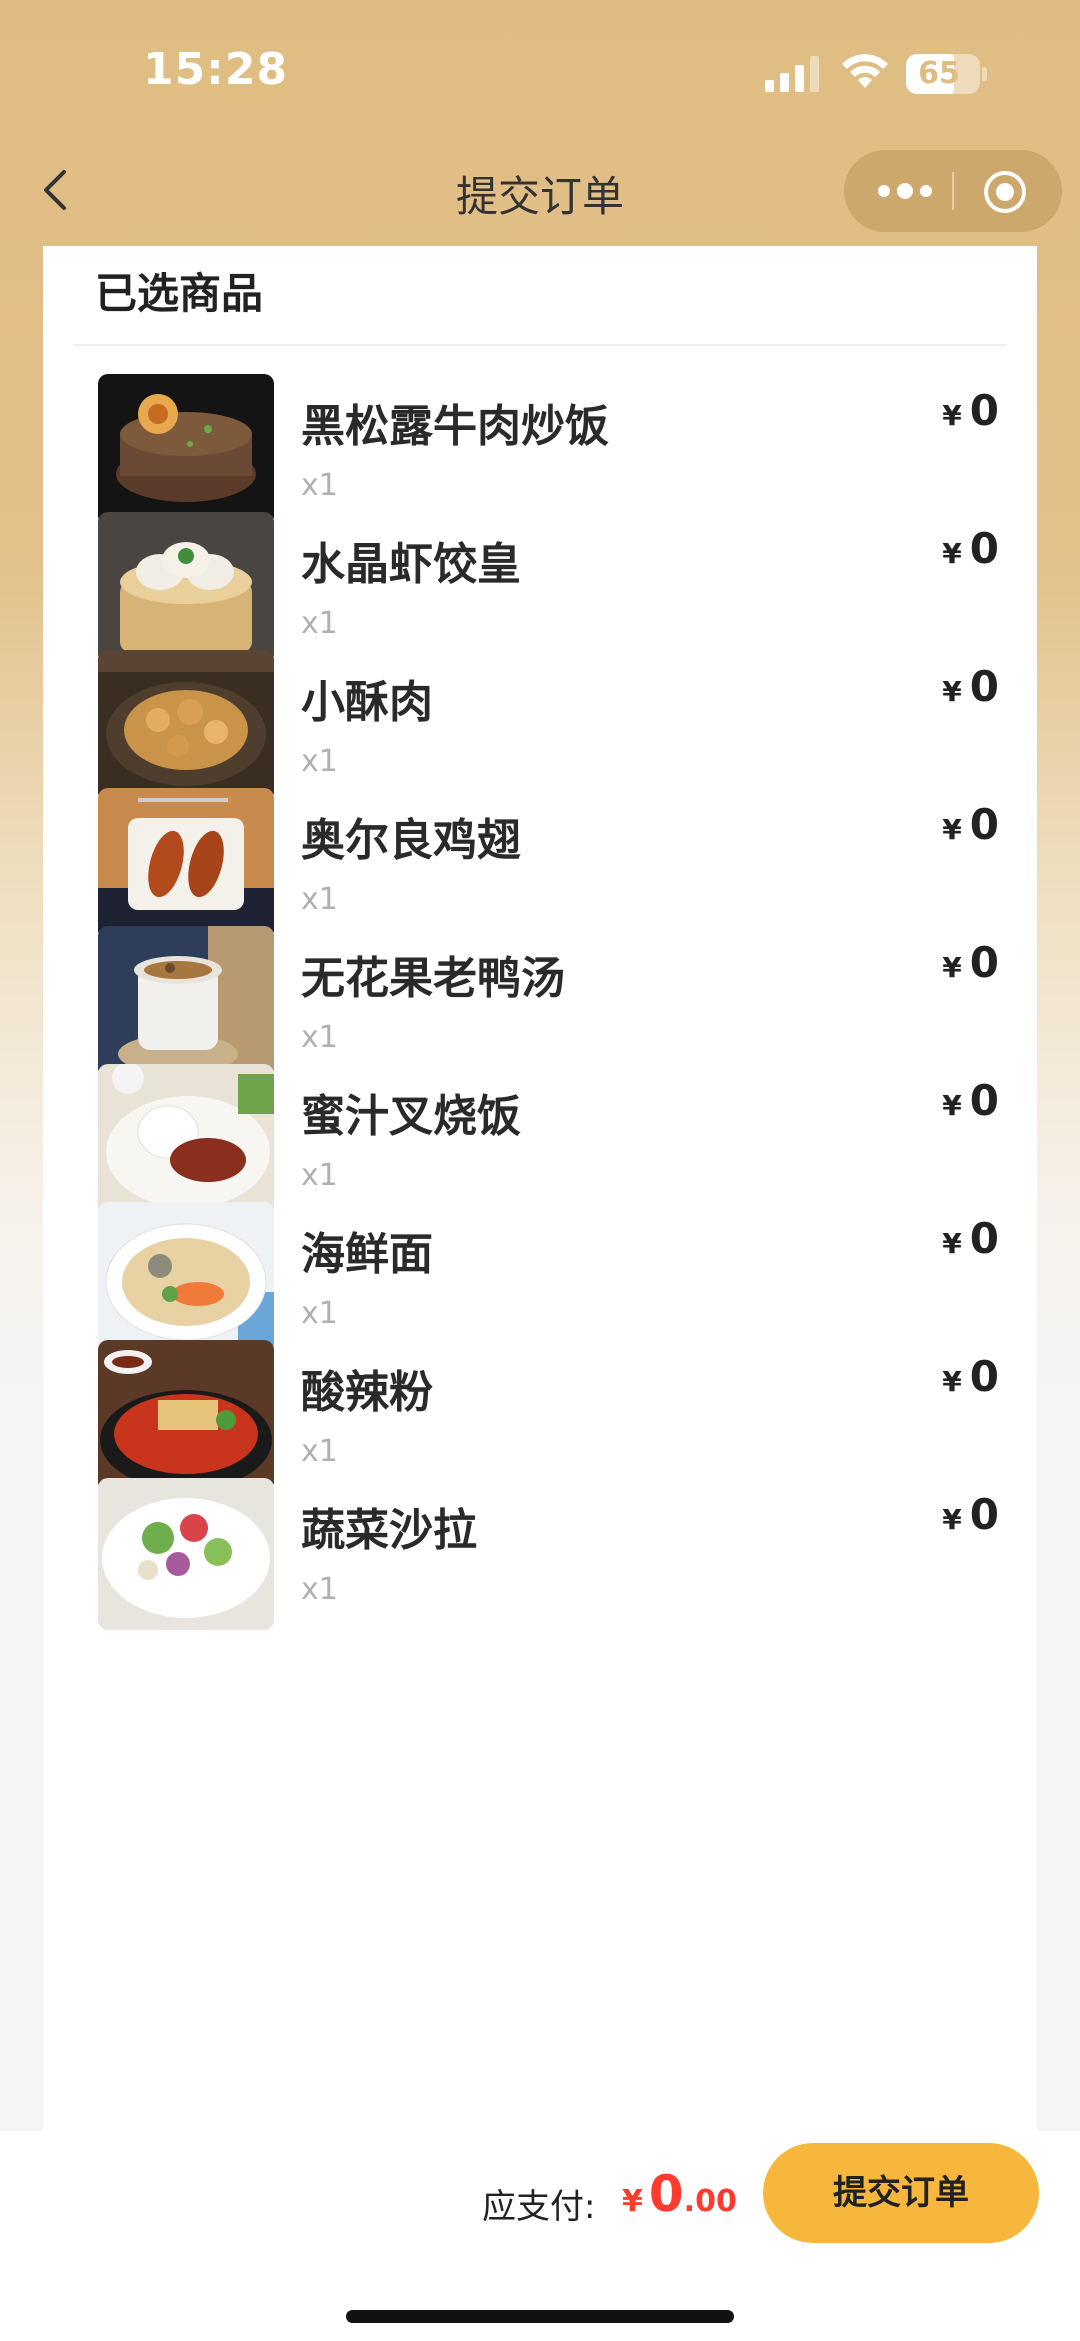  I want to click on item-name: 奥尔良鸡翅, so click(411, 840).